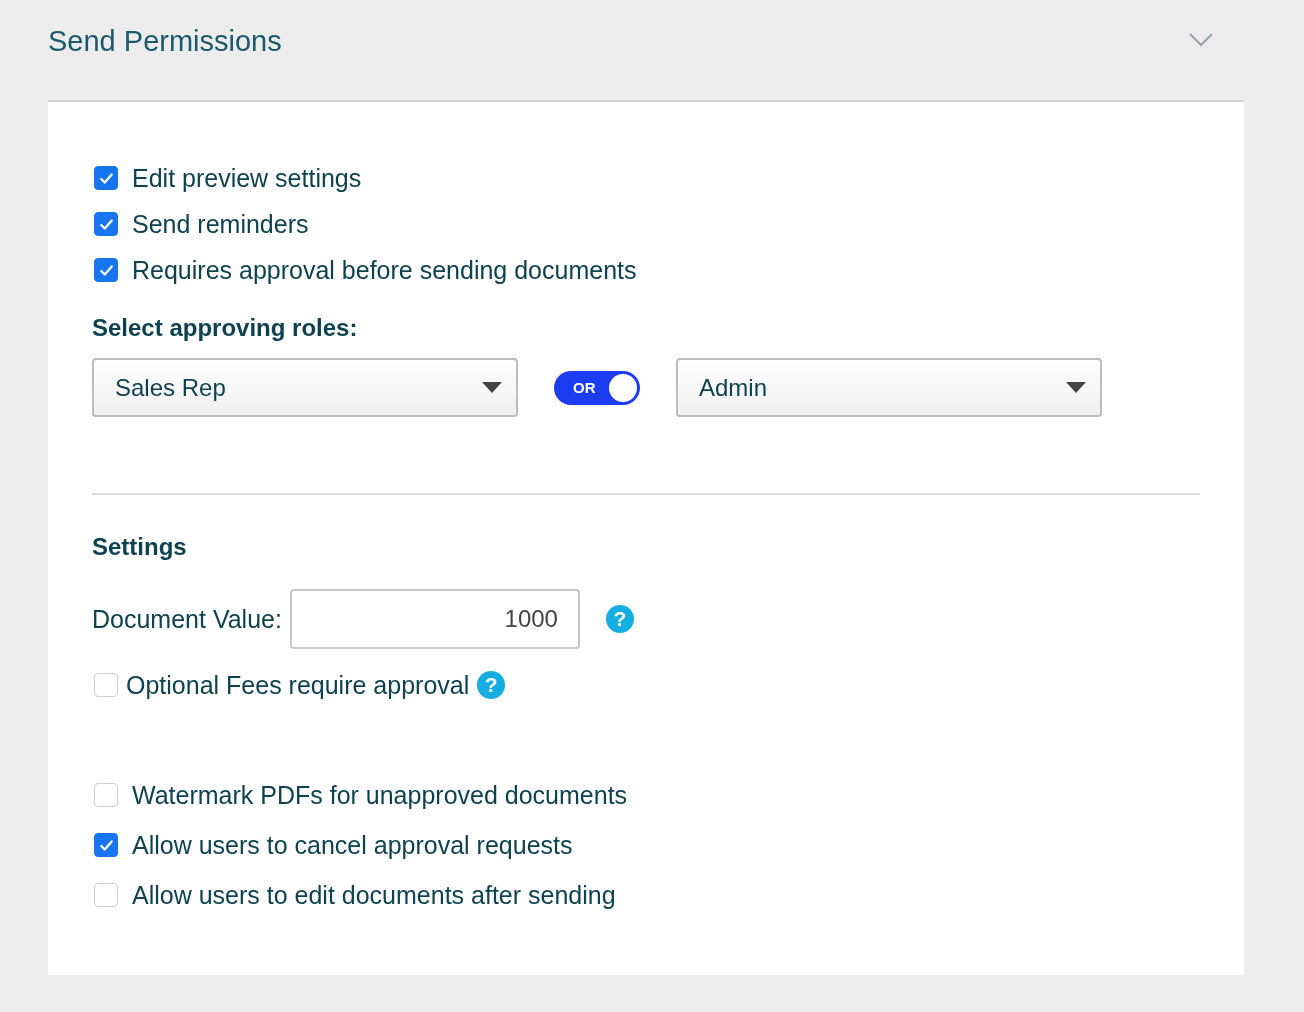 The width and height of the screenshot is (1304, 1012). Describe the element at coordinates (140, 547) in the screenshot. I see `settings-heading: Settings` at that location.